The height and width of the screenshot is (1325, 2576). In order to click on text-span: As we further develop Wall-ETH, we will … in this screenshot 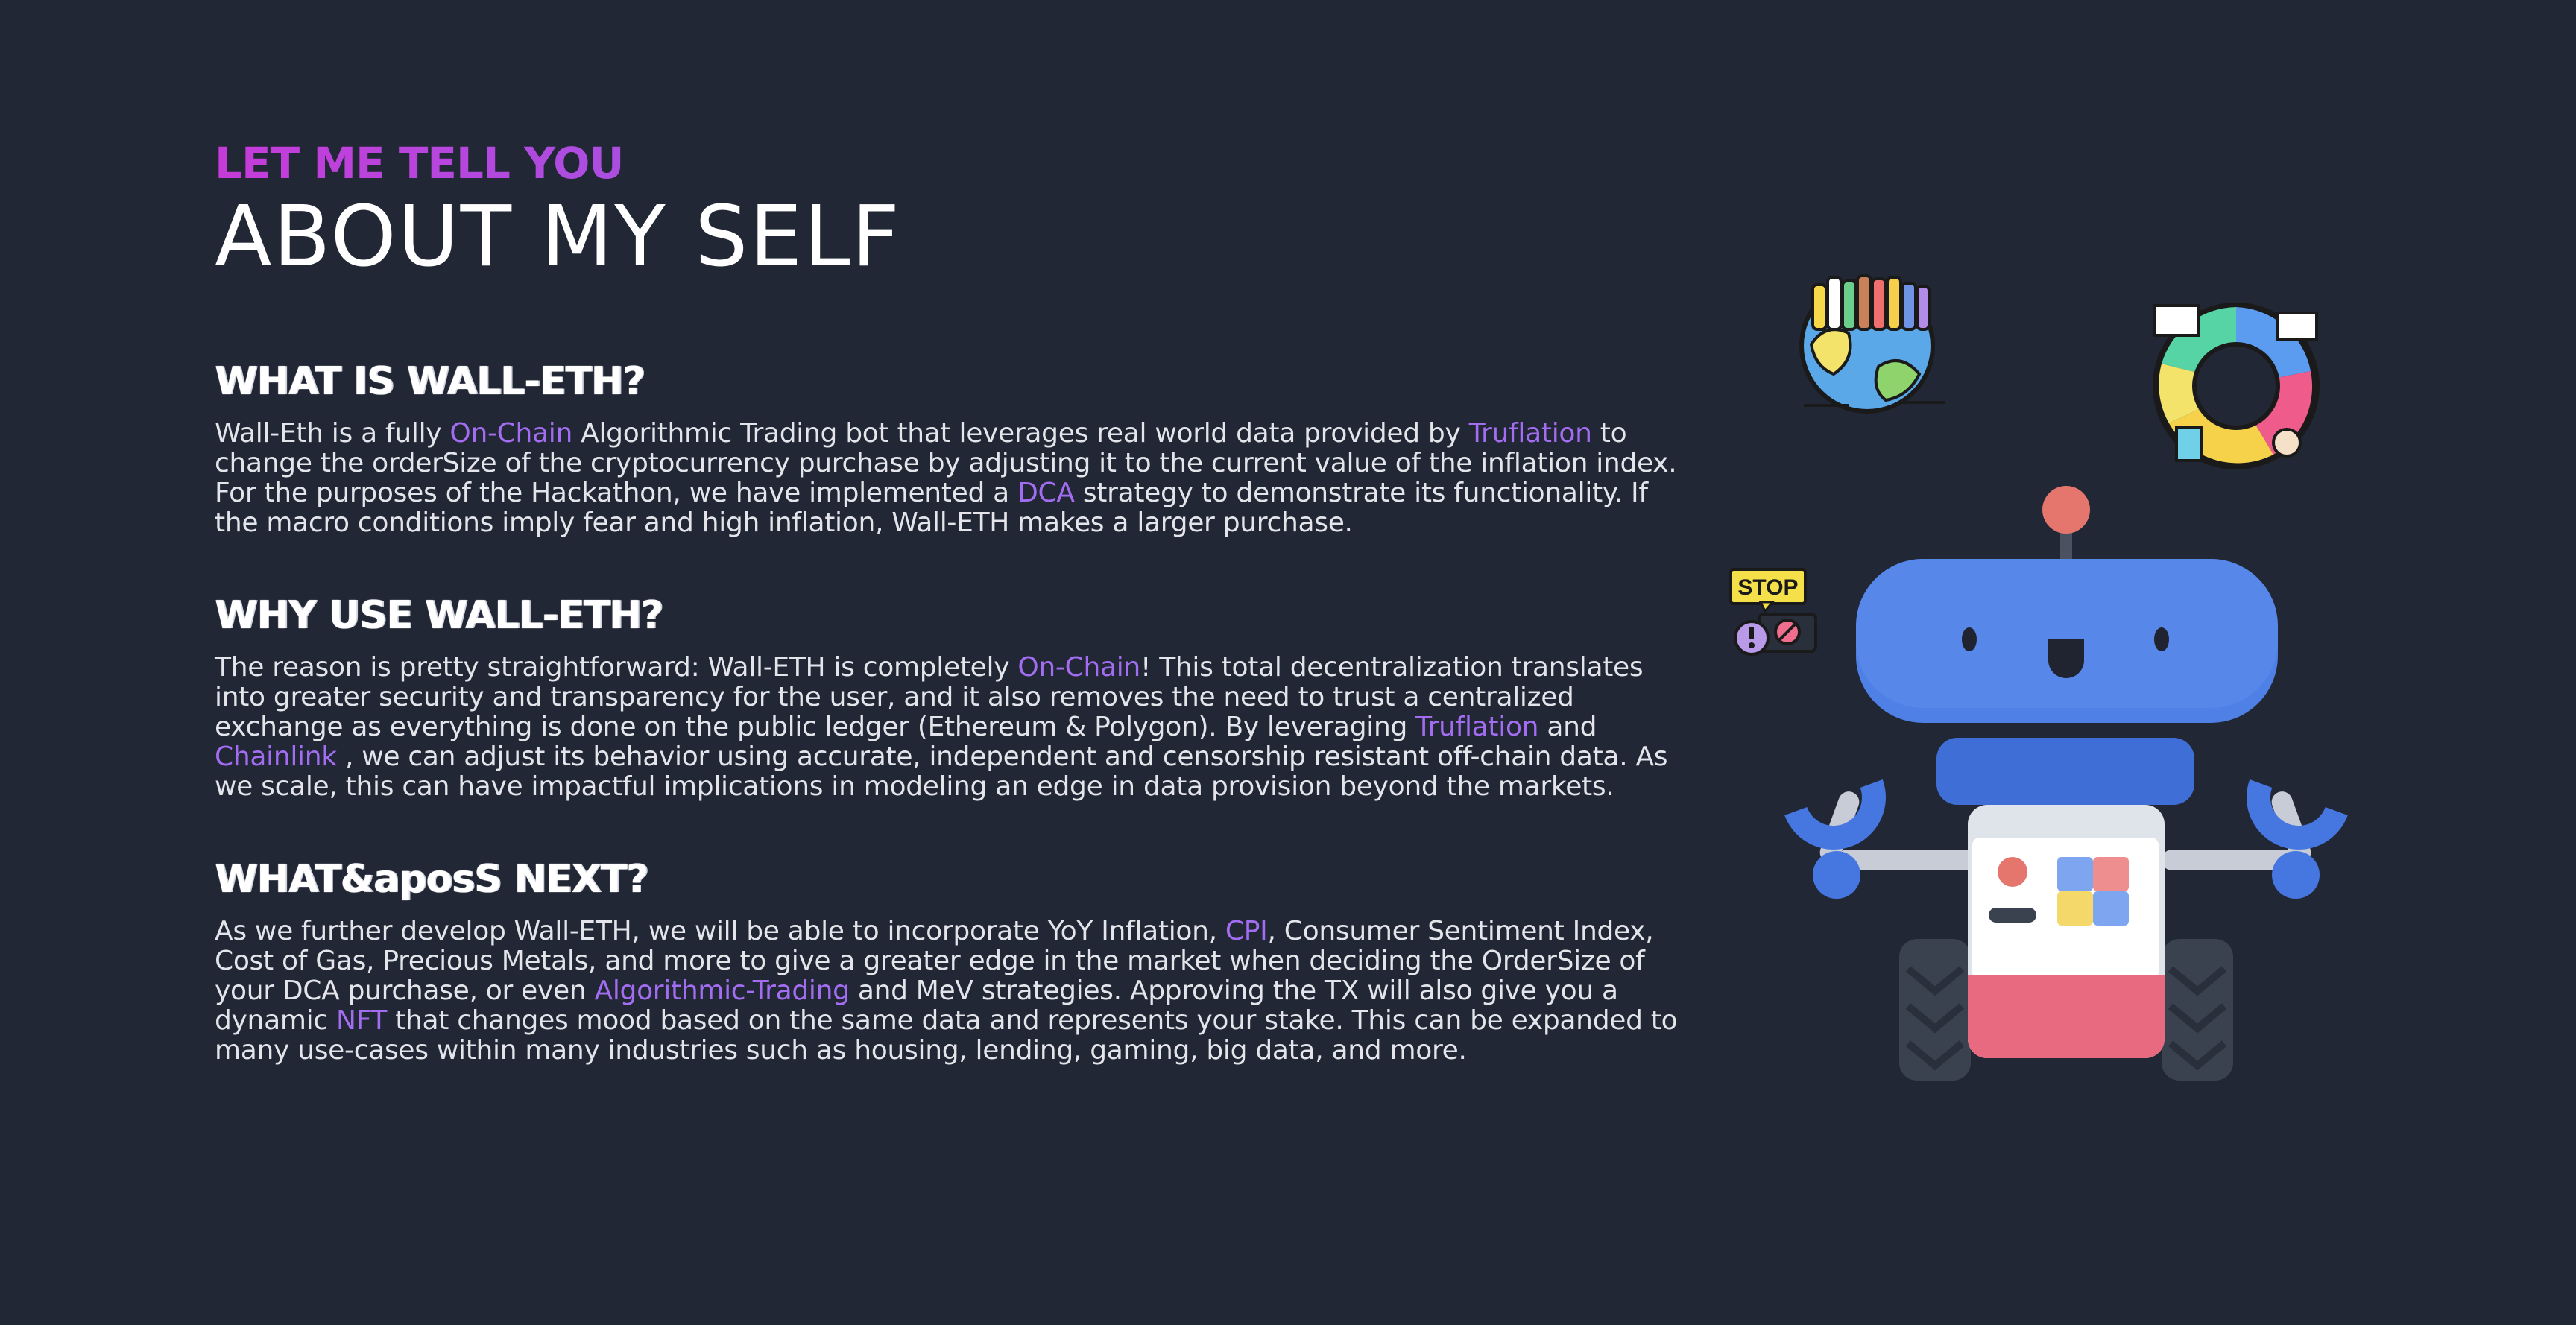, I will do `click(720, 931)`.